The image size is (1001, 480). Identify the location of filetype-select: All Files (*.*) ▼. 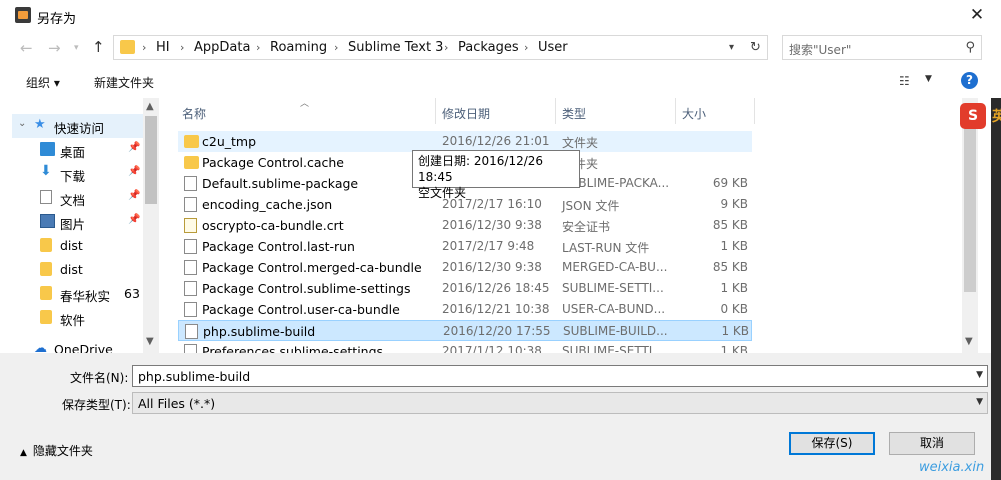
(560, 403).